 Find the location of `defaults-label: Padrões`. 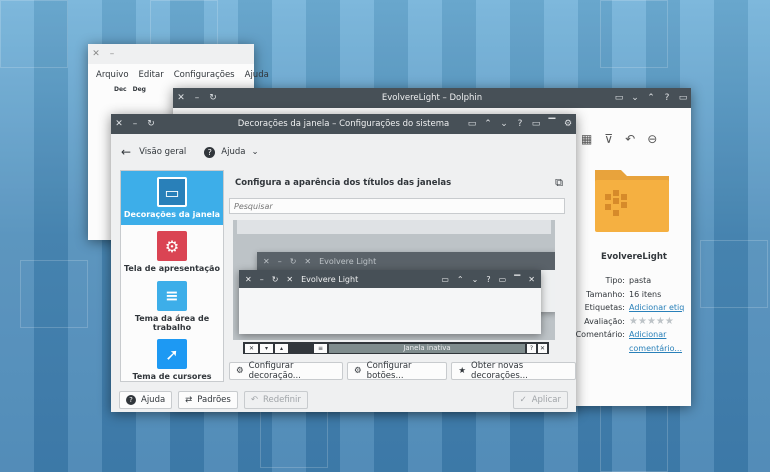

defaults-label: Padrões is located at coordinates (214, 400).